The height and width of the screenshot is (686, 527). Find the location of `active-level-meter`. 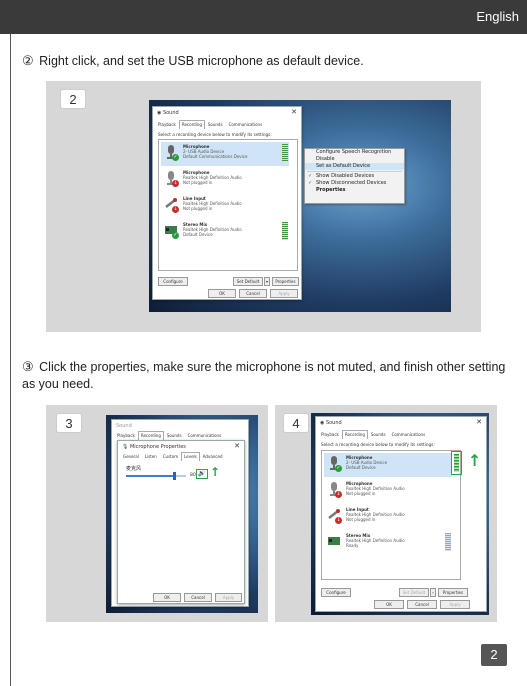

active-level-meter is located at coordinates (456, 463).